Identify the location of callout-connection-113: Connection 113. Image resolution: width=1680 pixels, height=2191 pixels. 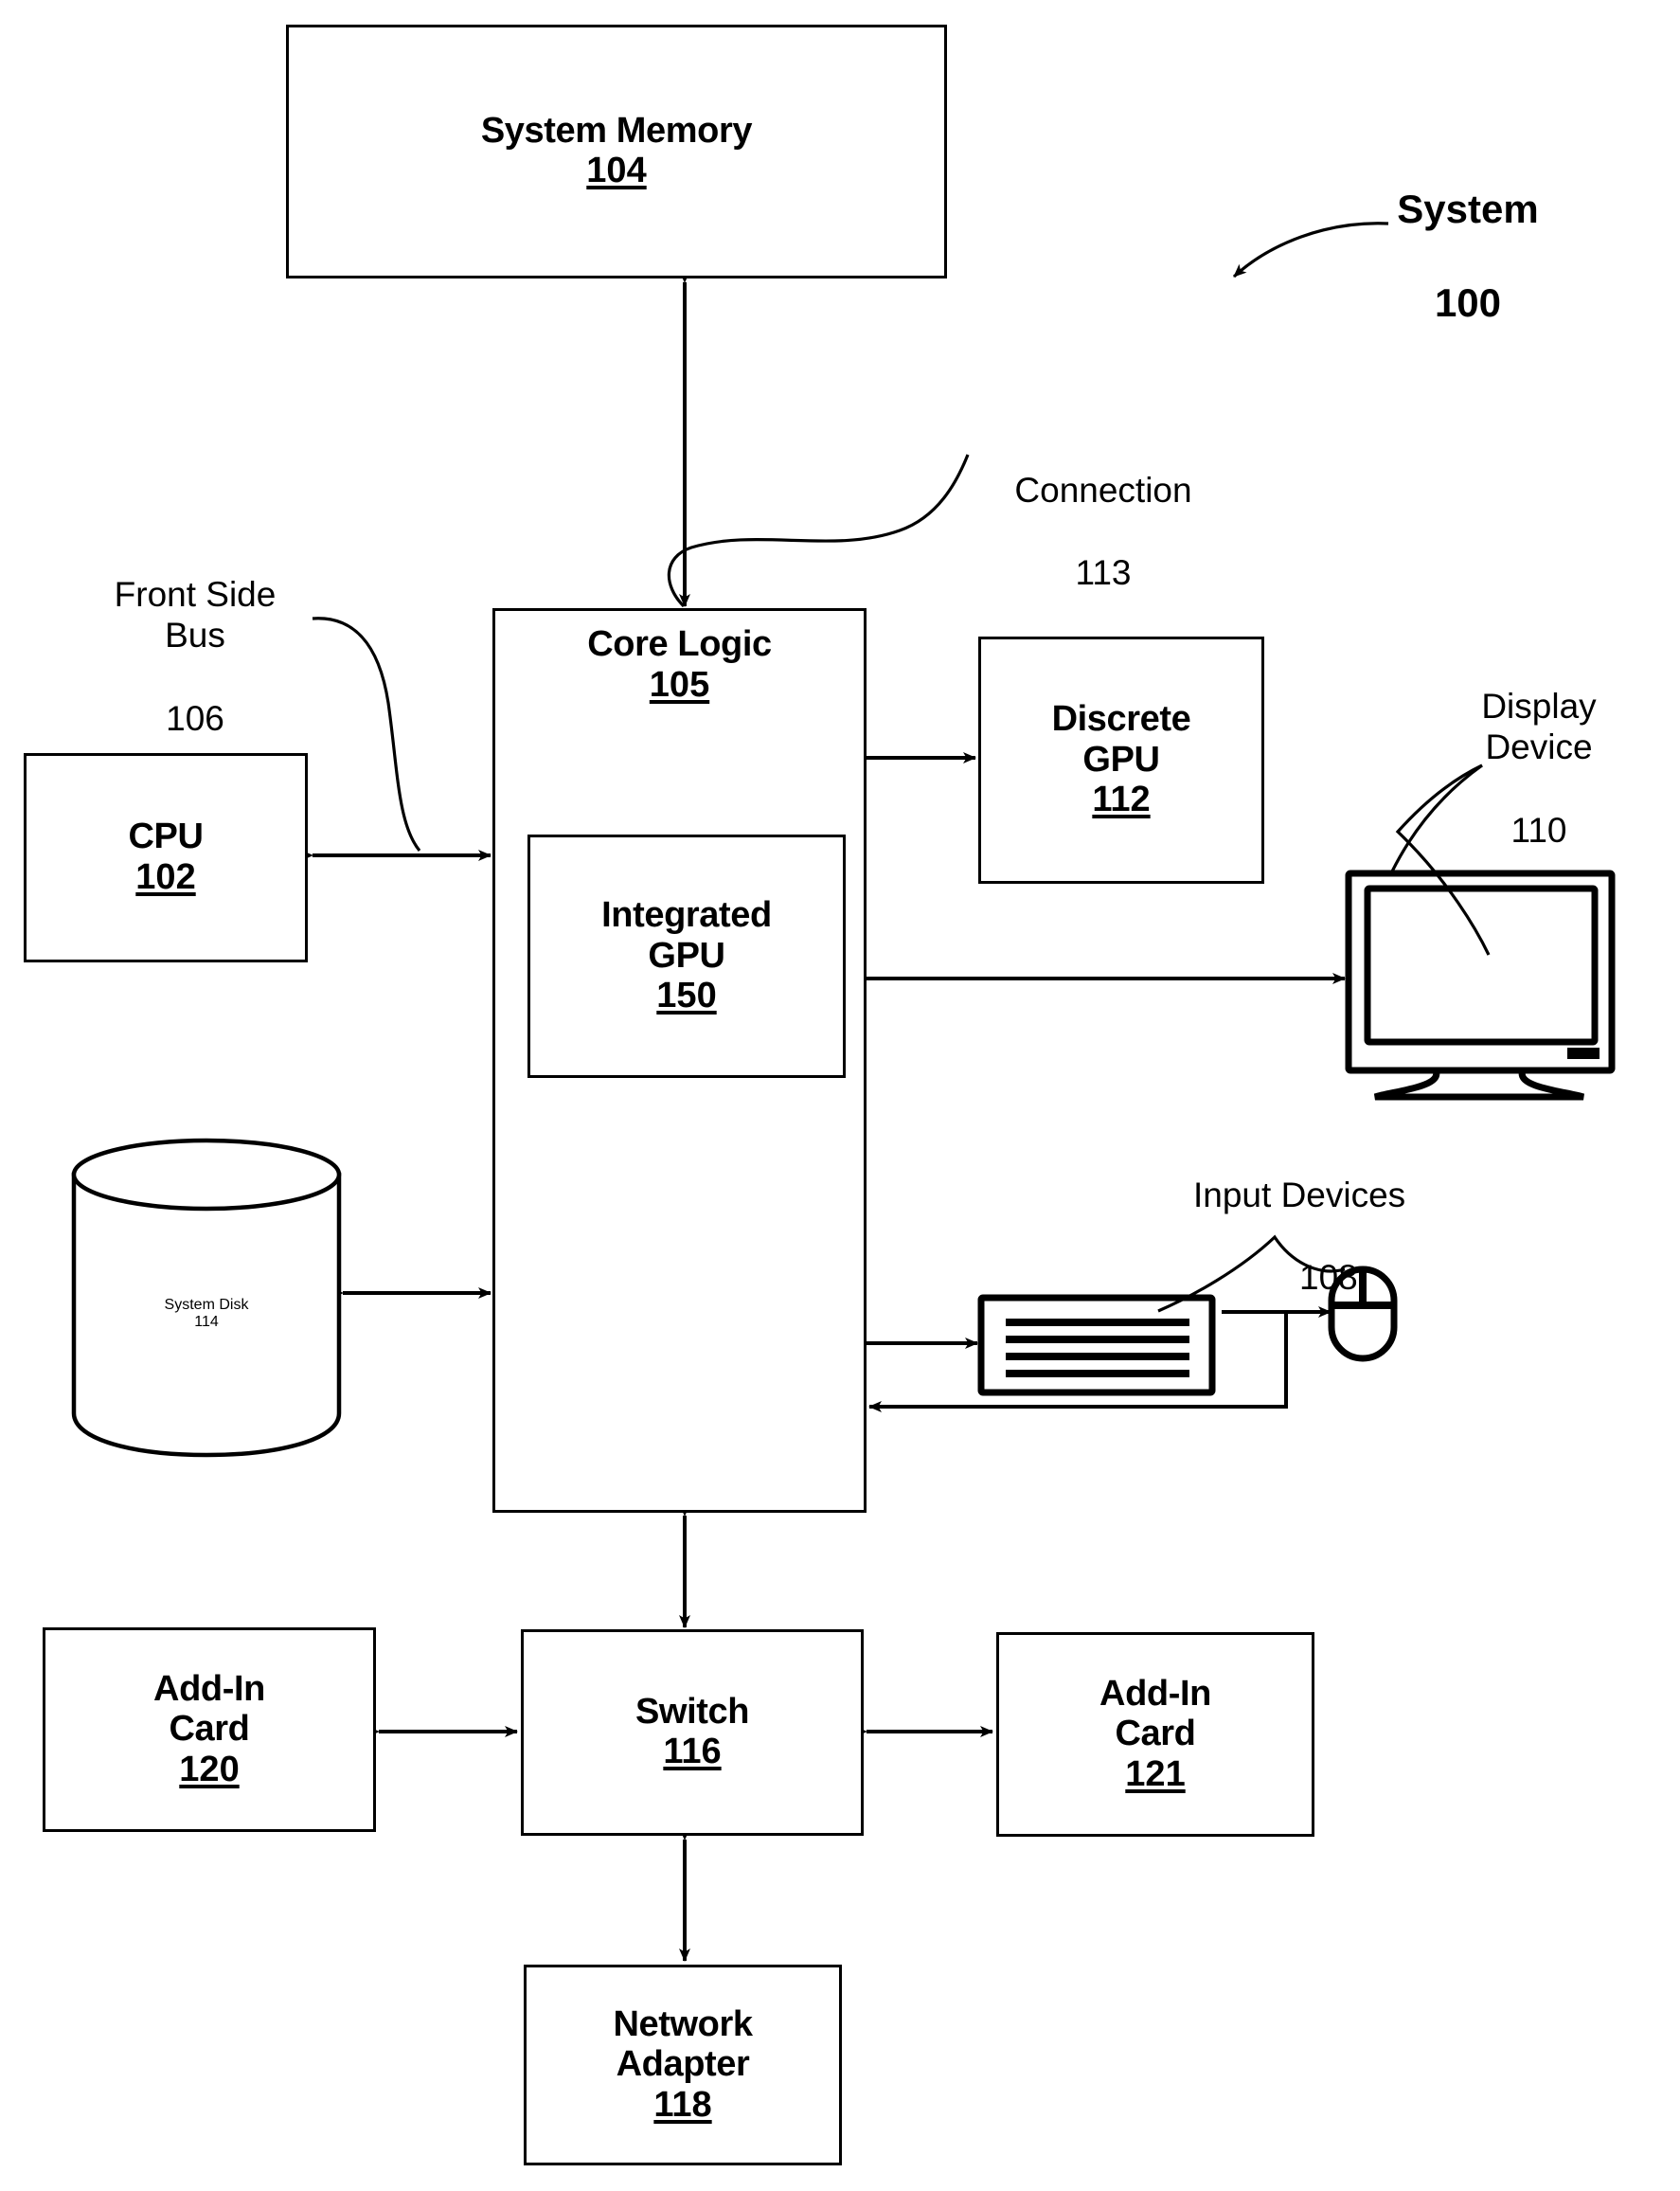
(1103, 531).